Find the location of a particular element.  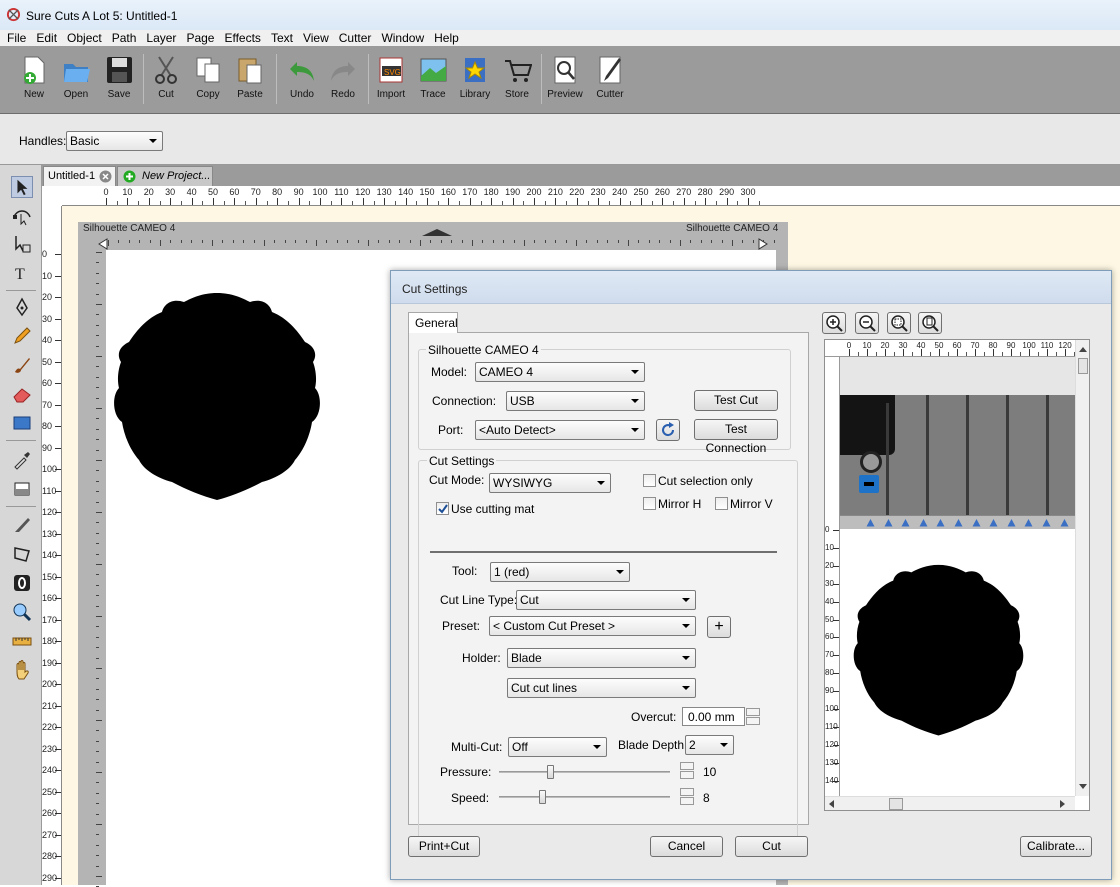

scroll-down-icon is located at coordinates (1083, 787).